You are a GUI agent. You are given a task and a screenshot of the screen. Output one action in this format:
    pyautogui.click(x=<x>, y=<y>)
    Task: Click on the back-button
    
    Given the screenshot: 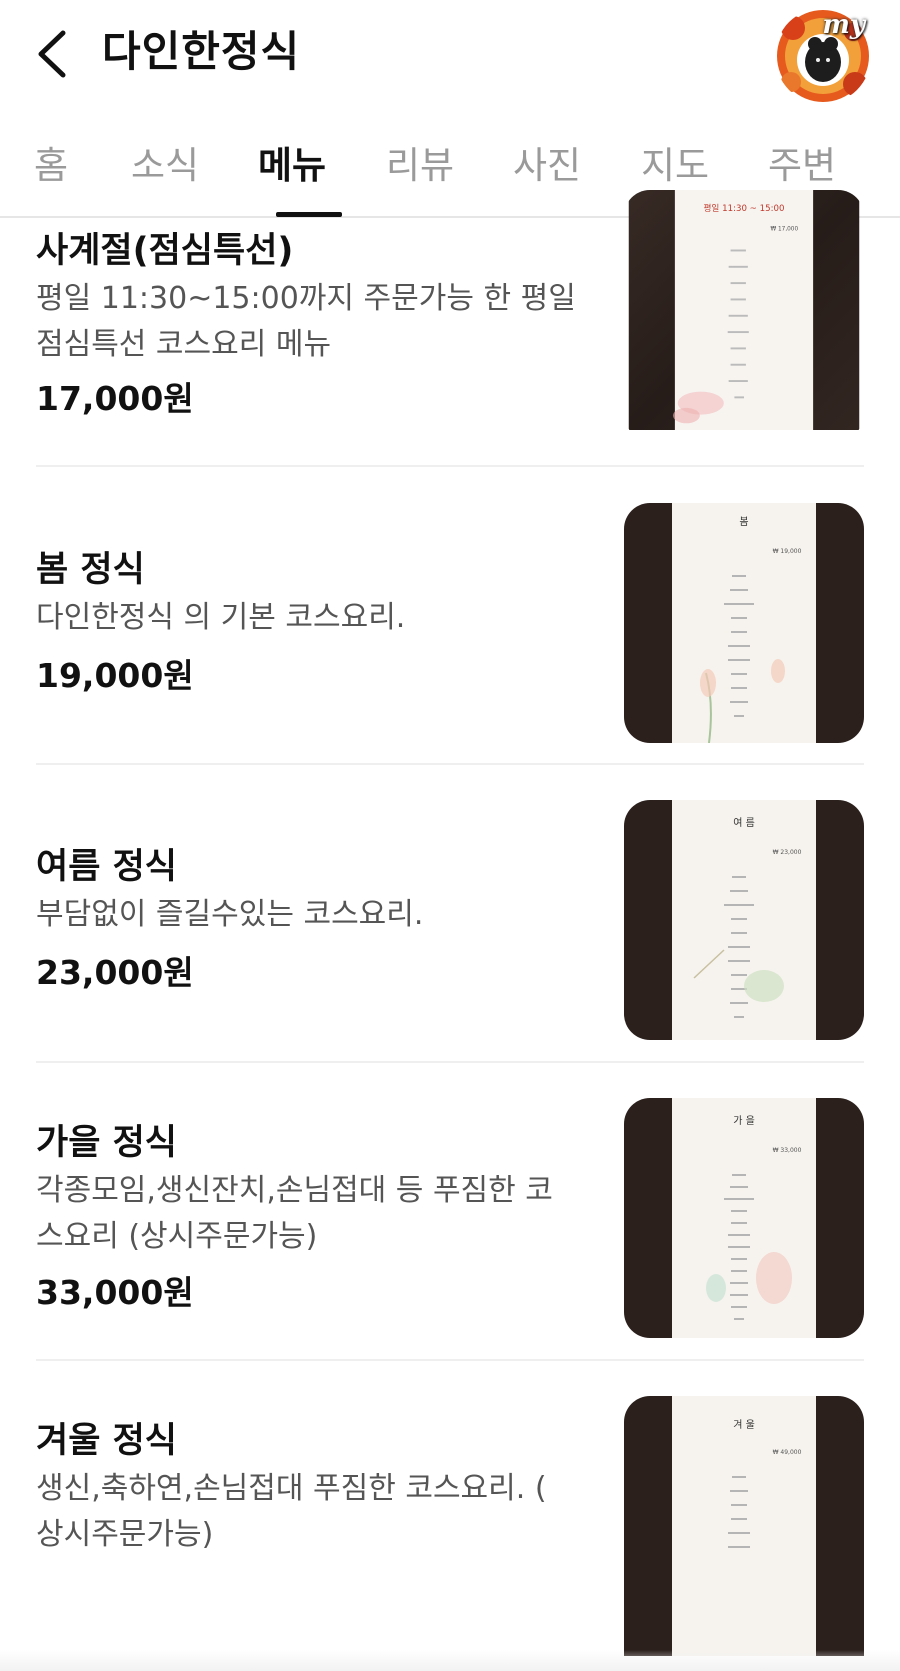 What is the action you would take?
    pyautogui.click(x=52, y=54)
    